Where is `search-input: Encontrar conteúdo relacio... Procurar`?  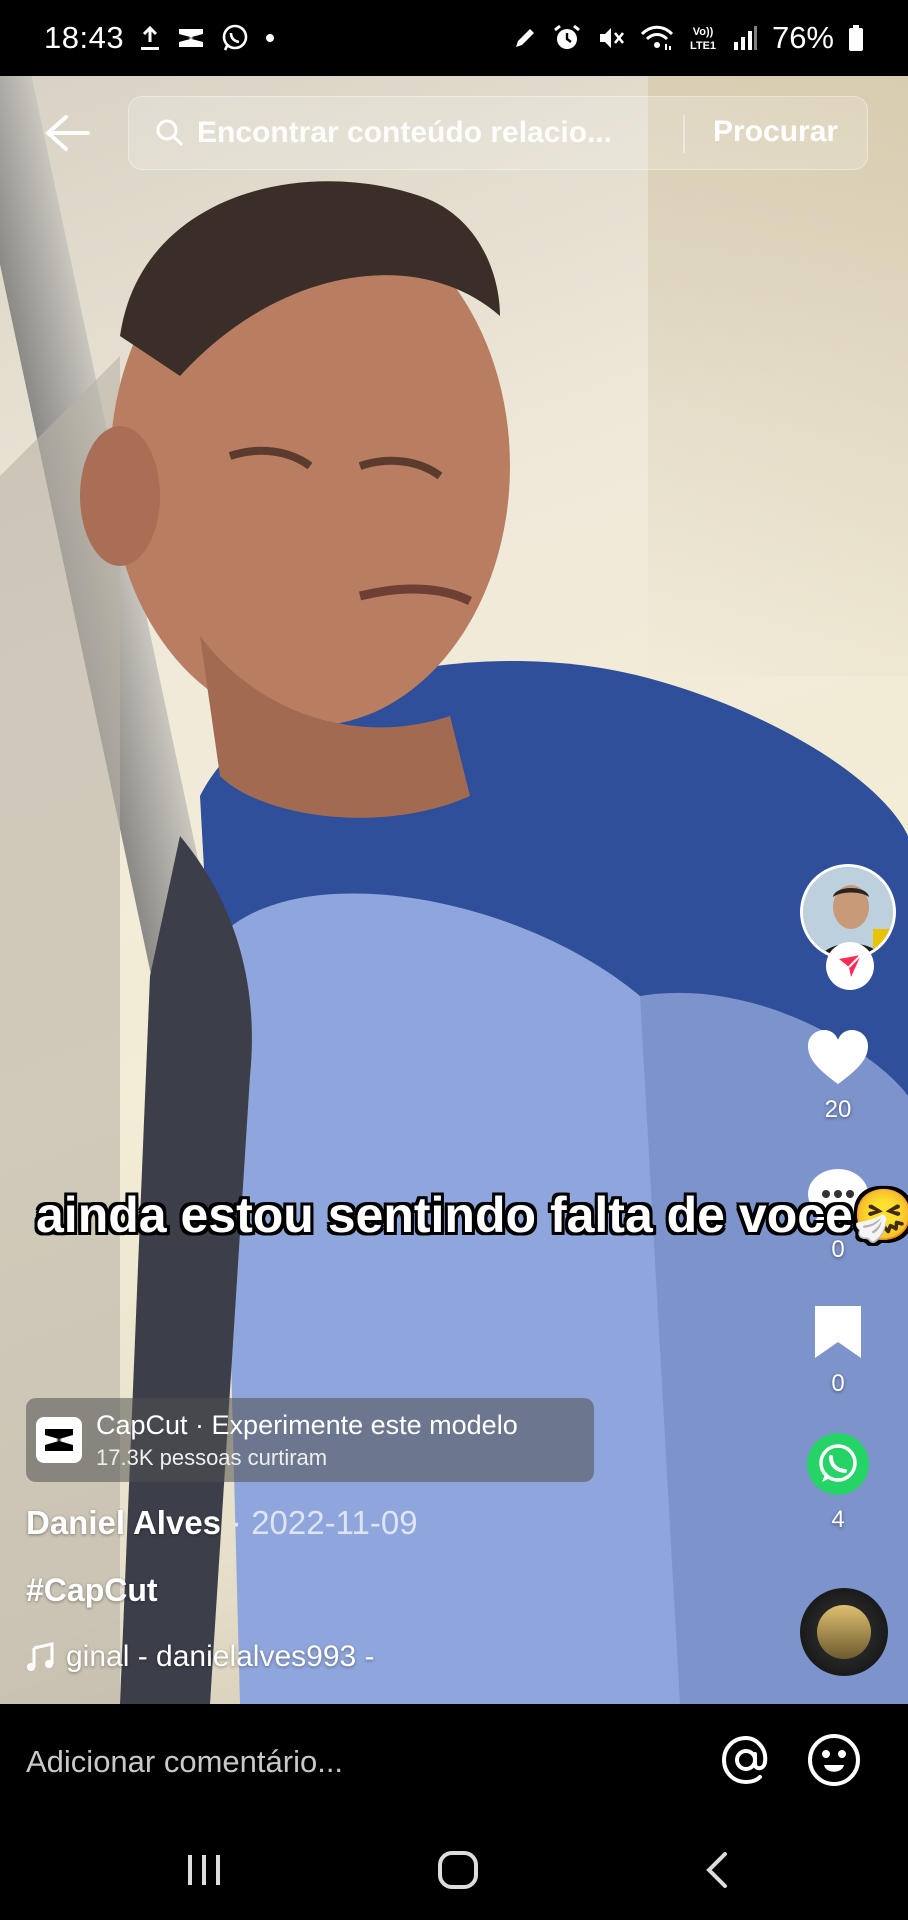
search-input: Encontrar conteúdo relacio... Procurar is located at coordinates (498, 133).